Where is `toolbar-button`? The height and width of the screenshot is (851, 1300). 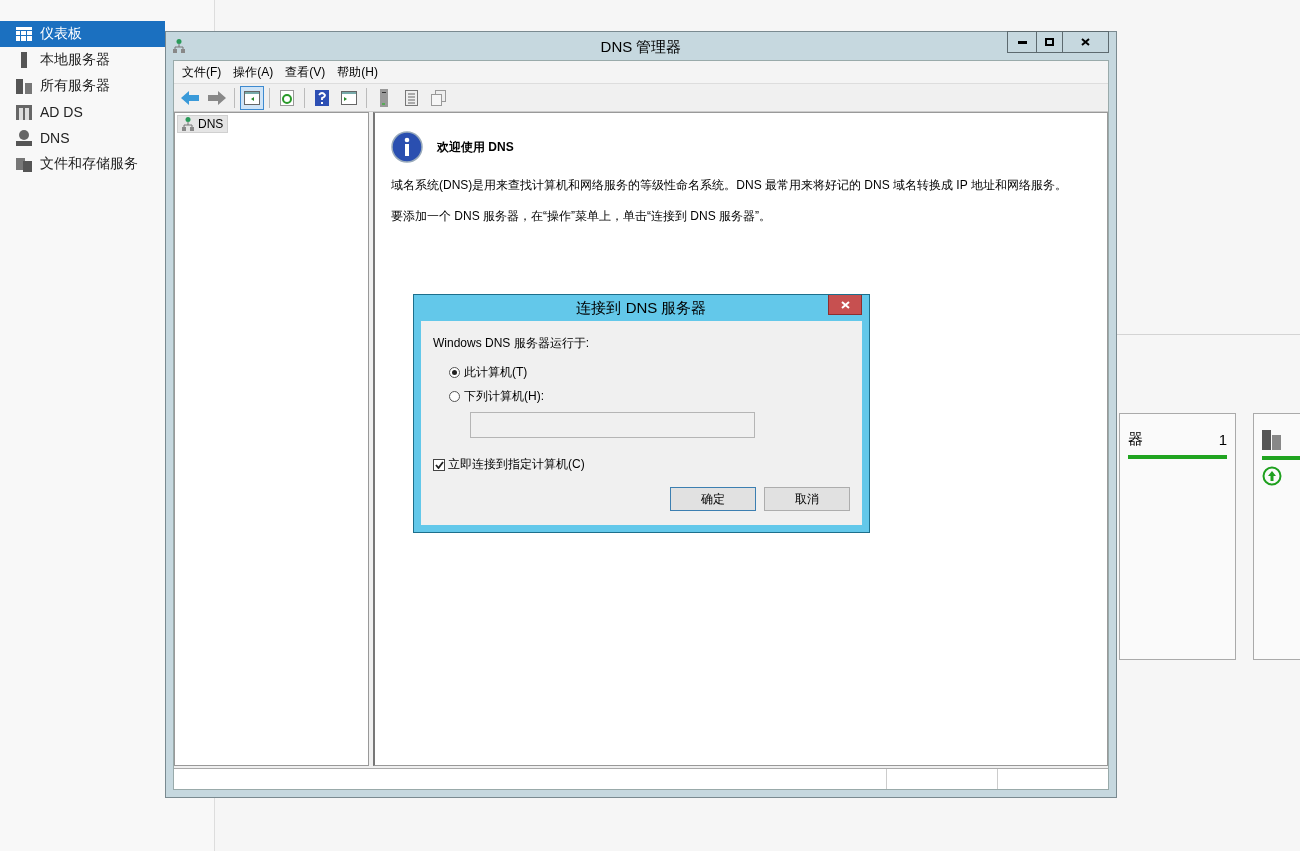
toolbar-button is located at coordinates (252, 97).